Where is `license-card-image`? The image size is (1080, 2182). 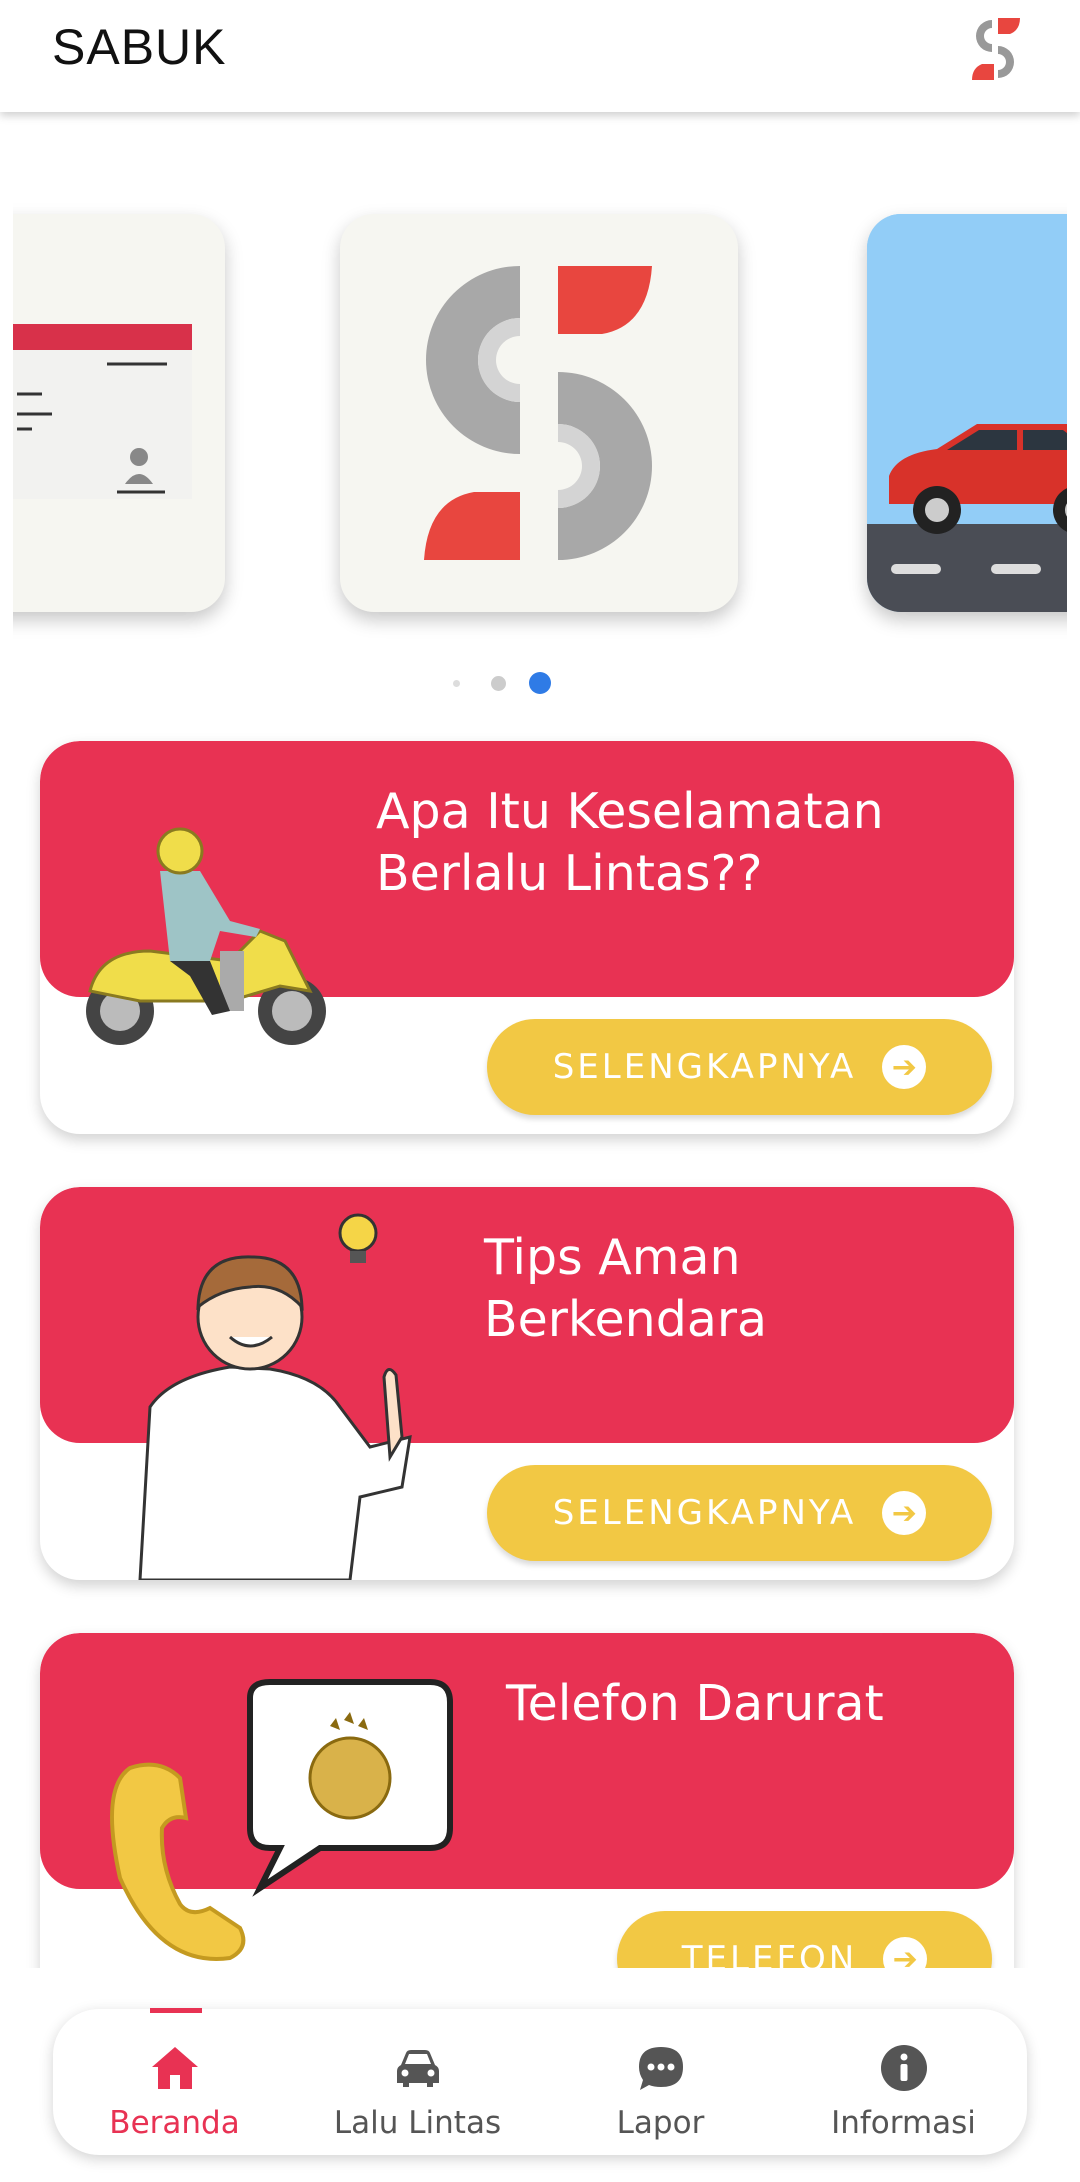 license-card-image is located at coordinates (102, 411).